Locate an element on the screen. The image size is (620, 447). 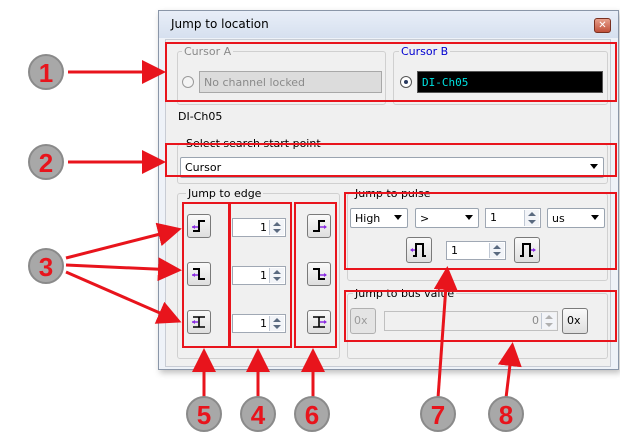
callout-1: 1 is located at coordinates (46, 72).